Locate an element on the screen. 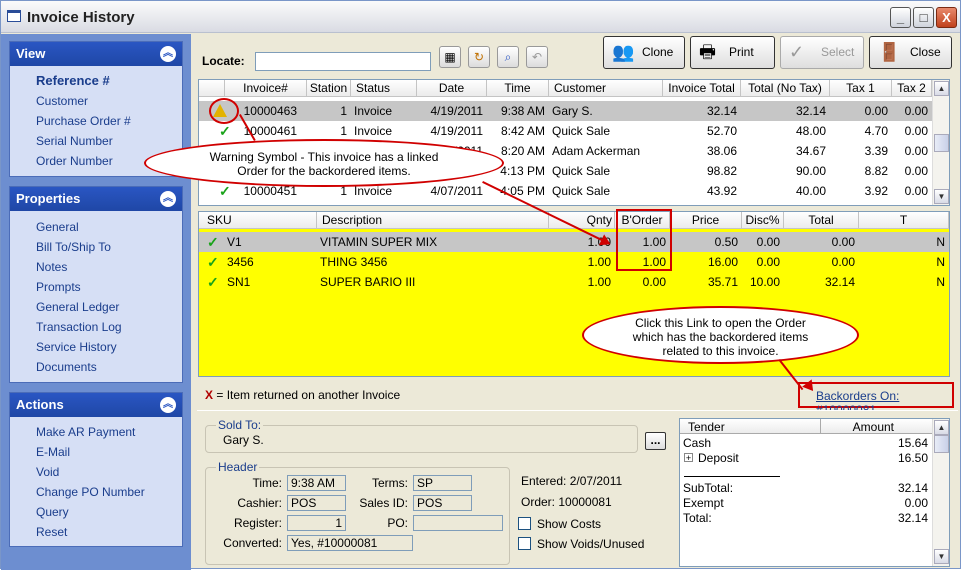  action-reset: Reset is located at coordinates (96, 532).